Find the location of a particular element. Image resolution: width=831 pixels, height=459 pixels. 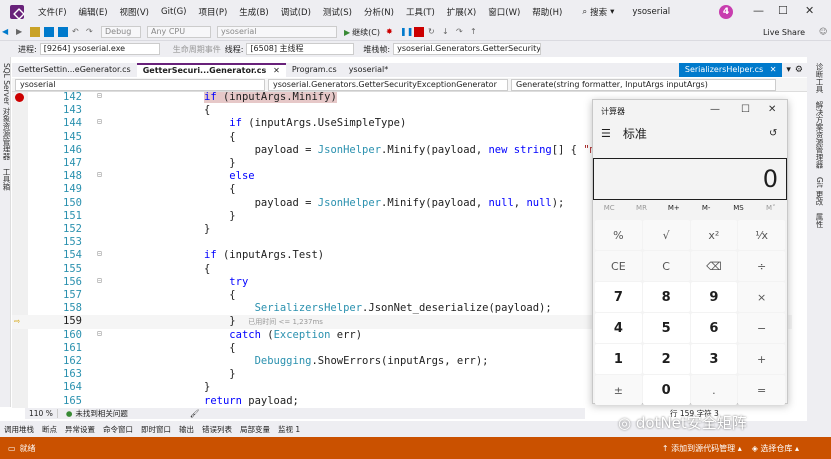

operator-key: ¹⁄x is located at coordinates (761, 235).